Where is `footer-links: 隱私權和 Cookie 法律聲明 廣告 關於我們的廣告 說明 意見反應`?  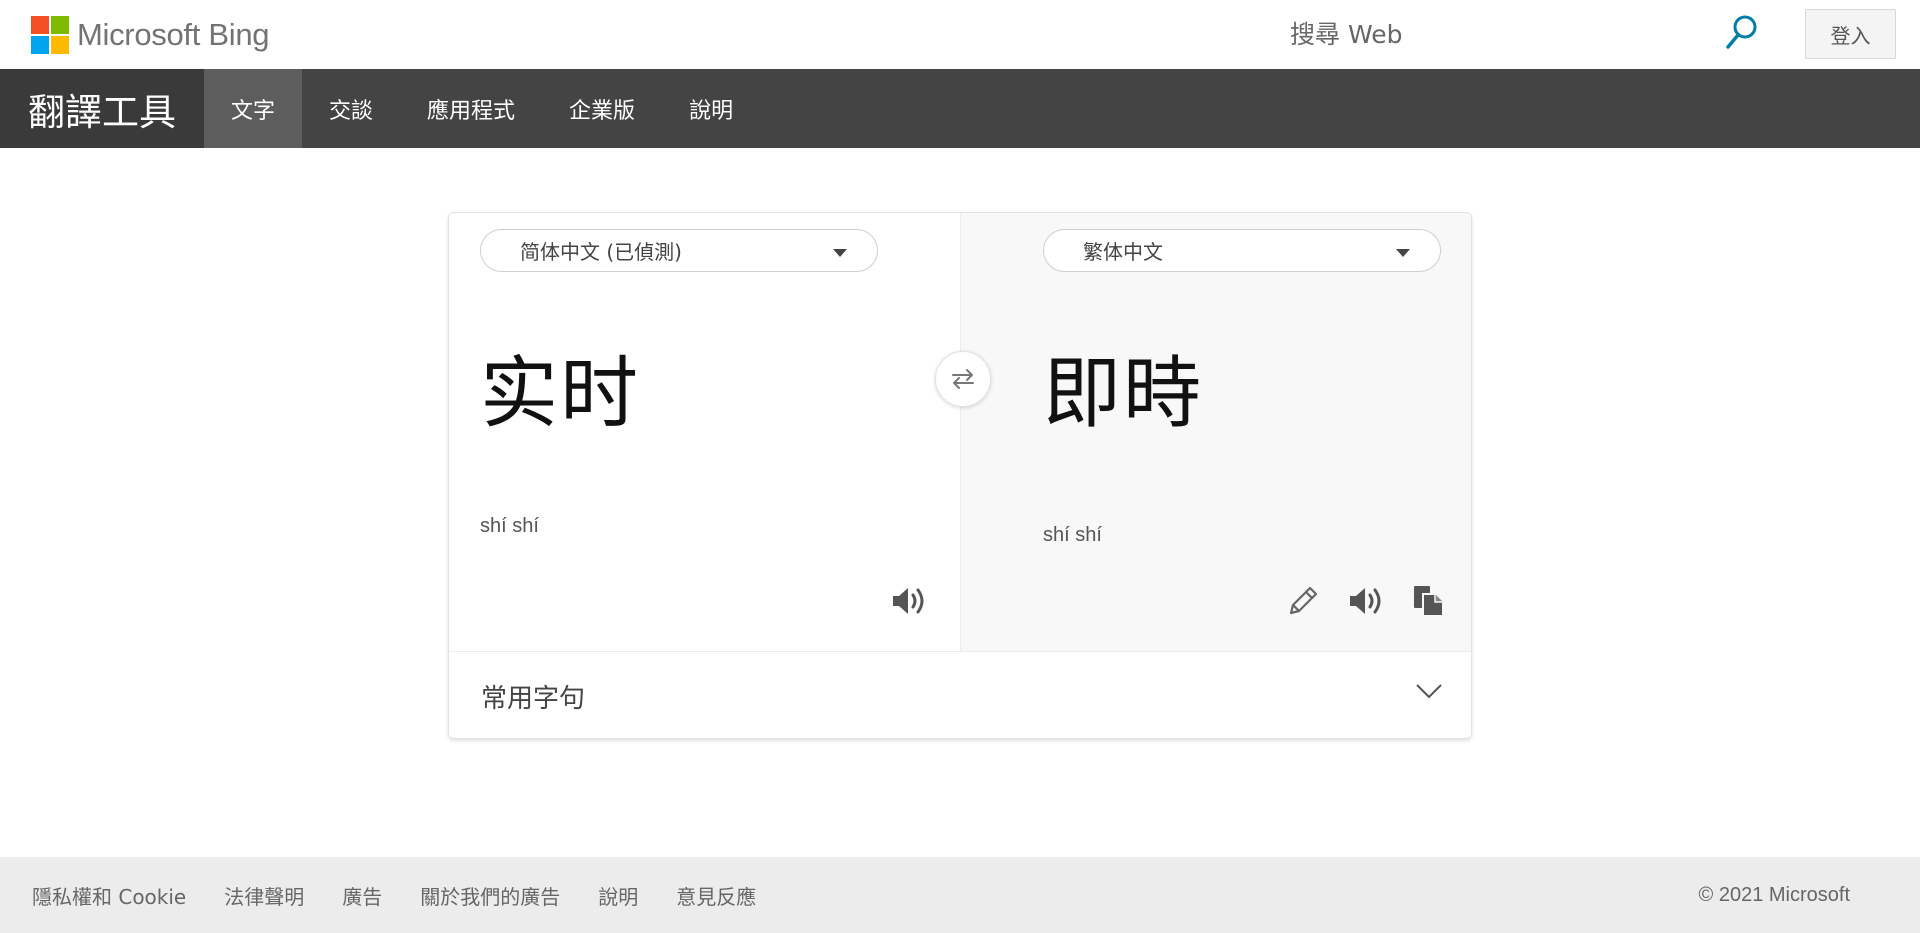 footer-links: 隱私權和 Cookie 法律聲明 廣告 關於我們的廣告 說明 意見反應 is located at coordinates (413, 895).